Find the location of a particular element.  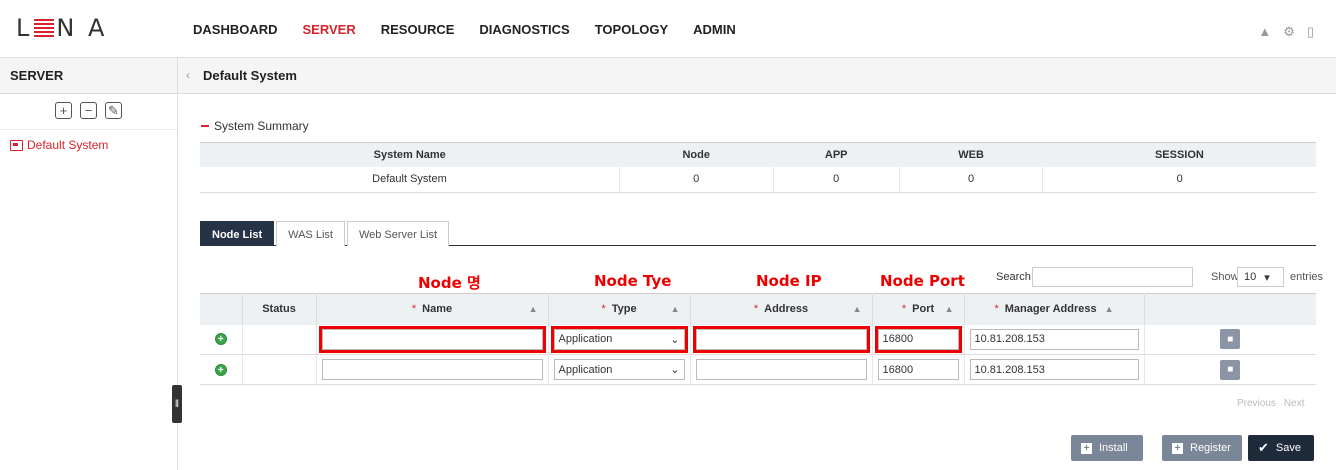

content-header: ‹ Default System is located at coordinates (757, 76).